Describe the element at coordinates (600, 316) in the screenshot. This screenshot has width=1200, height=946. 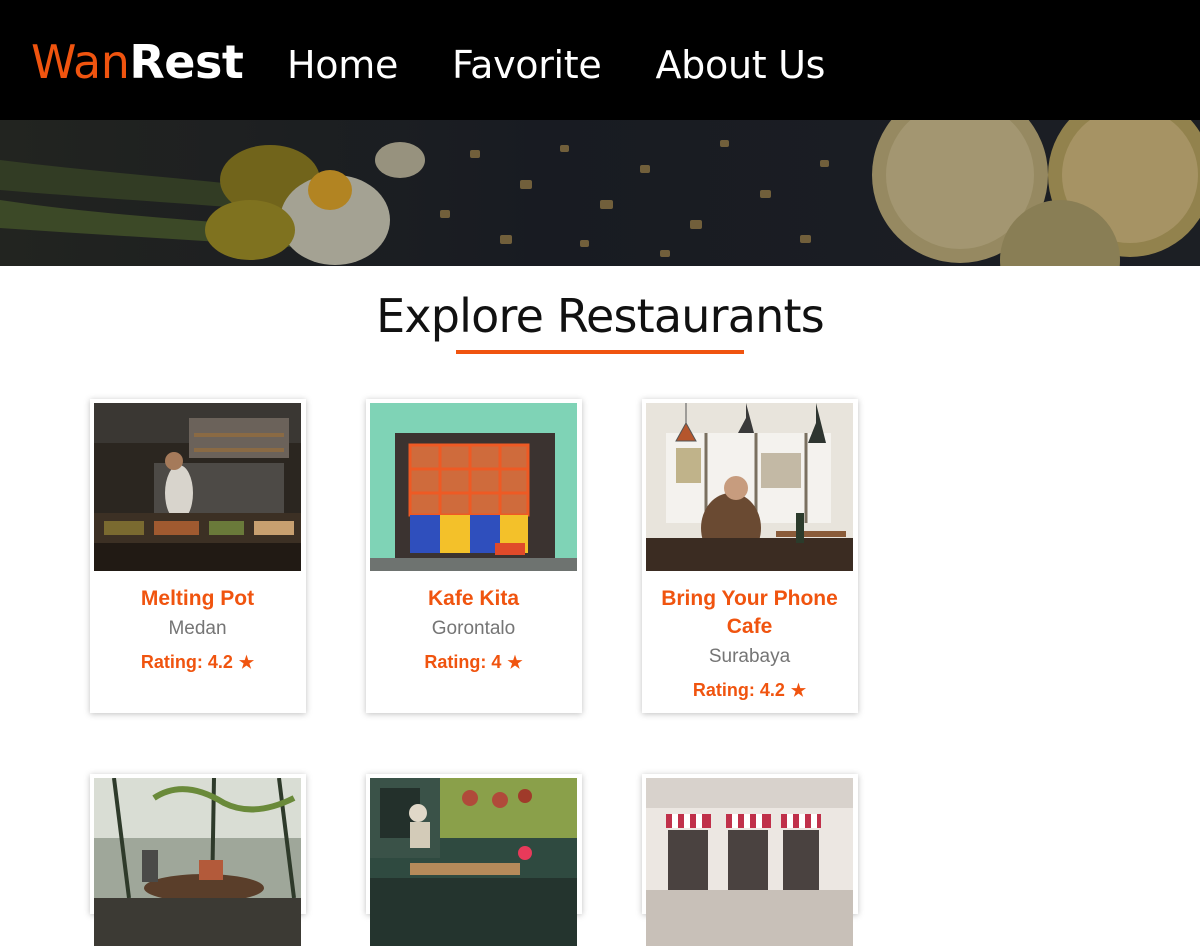
I see `page-title: Explore Restaurants` at that location.